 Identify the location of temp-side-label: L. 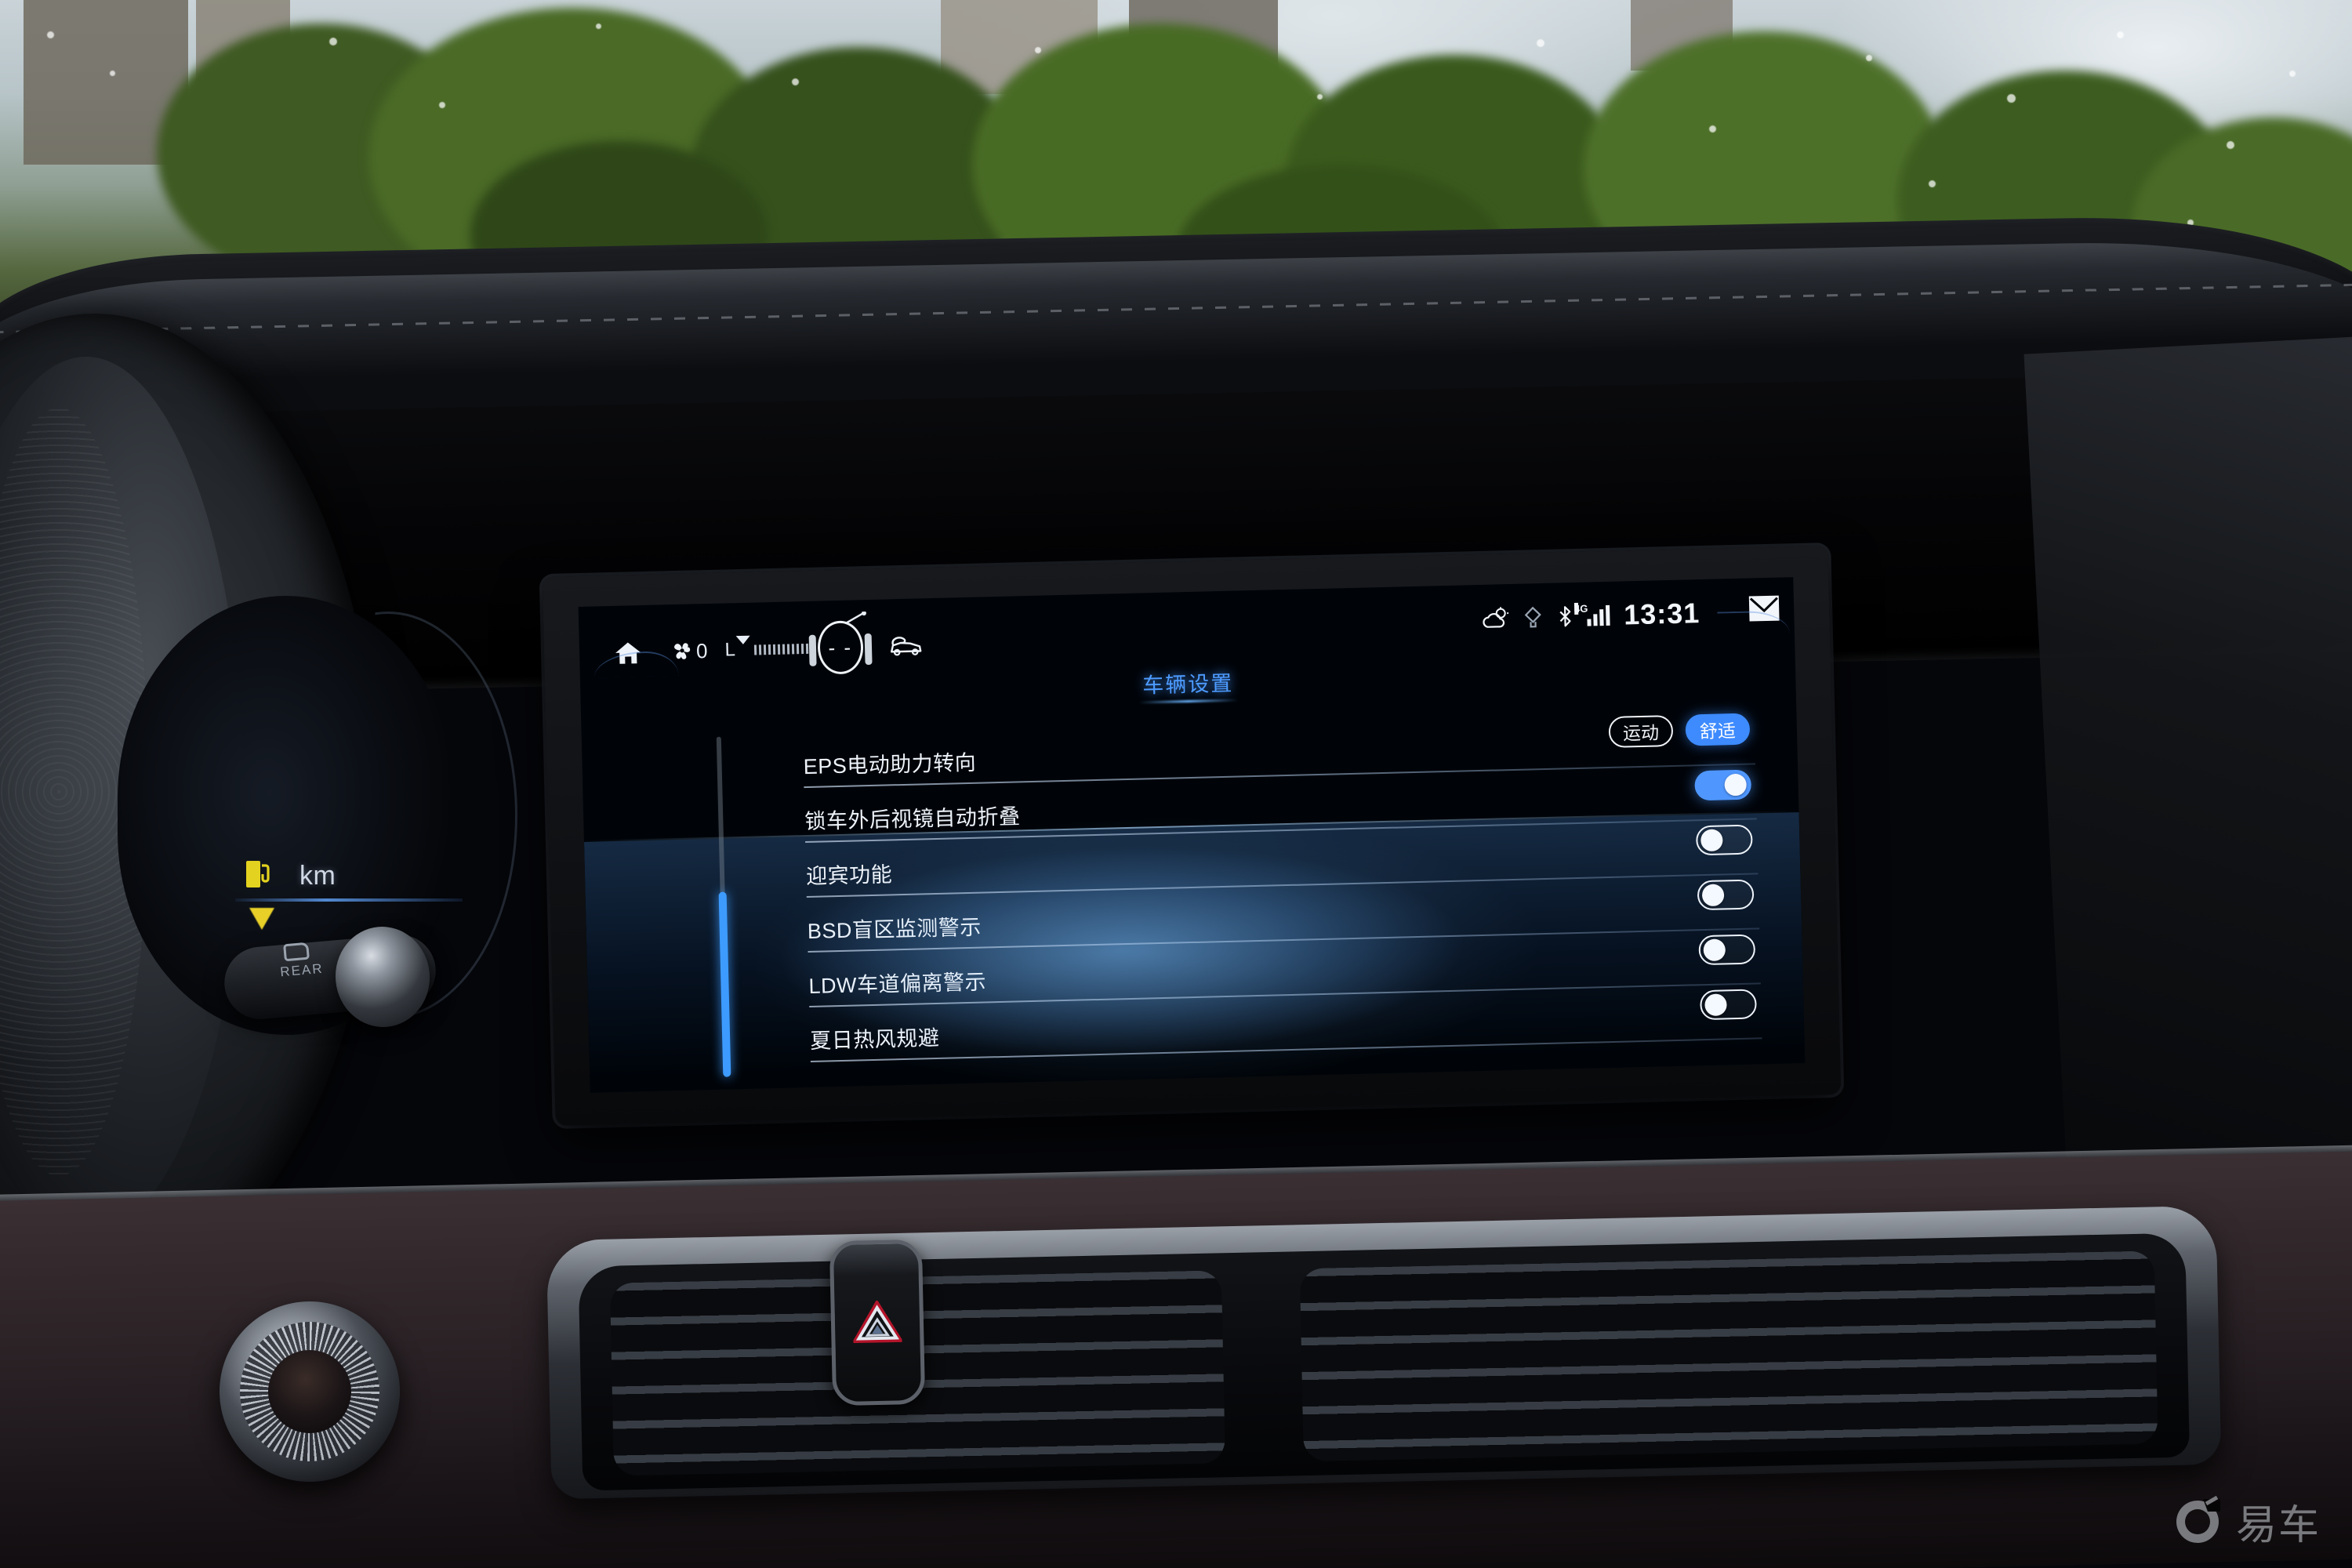
(730, 650).